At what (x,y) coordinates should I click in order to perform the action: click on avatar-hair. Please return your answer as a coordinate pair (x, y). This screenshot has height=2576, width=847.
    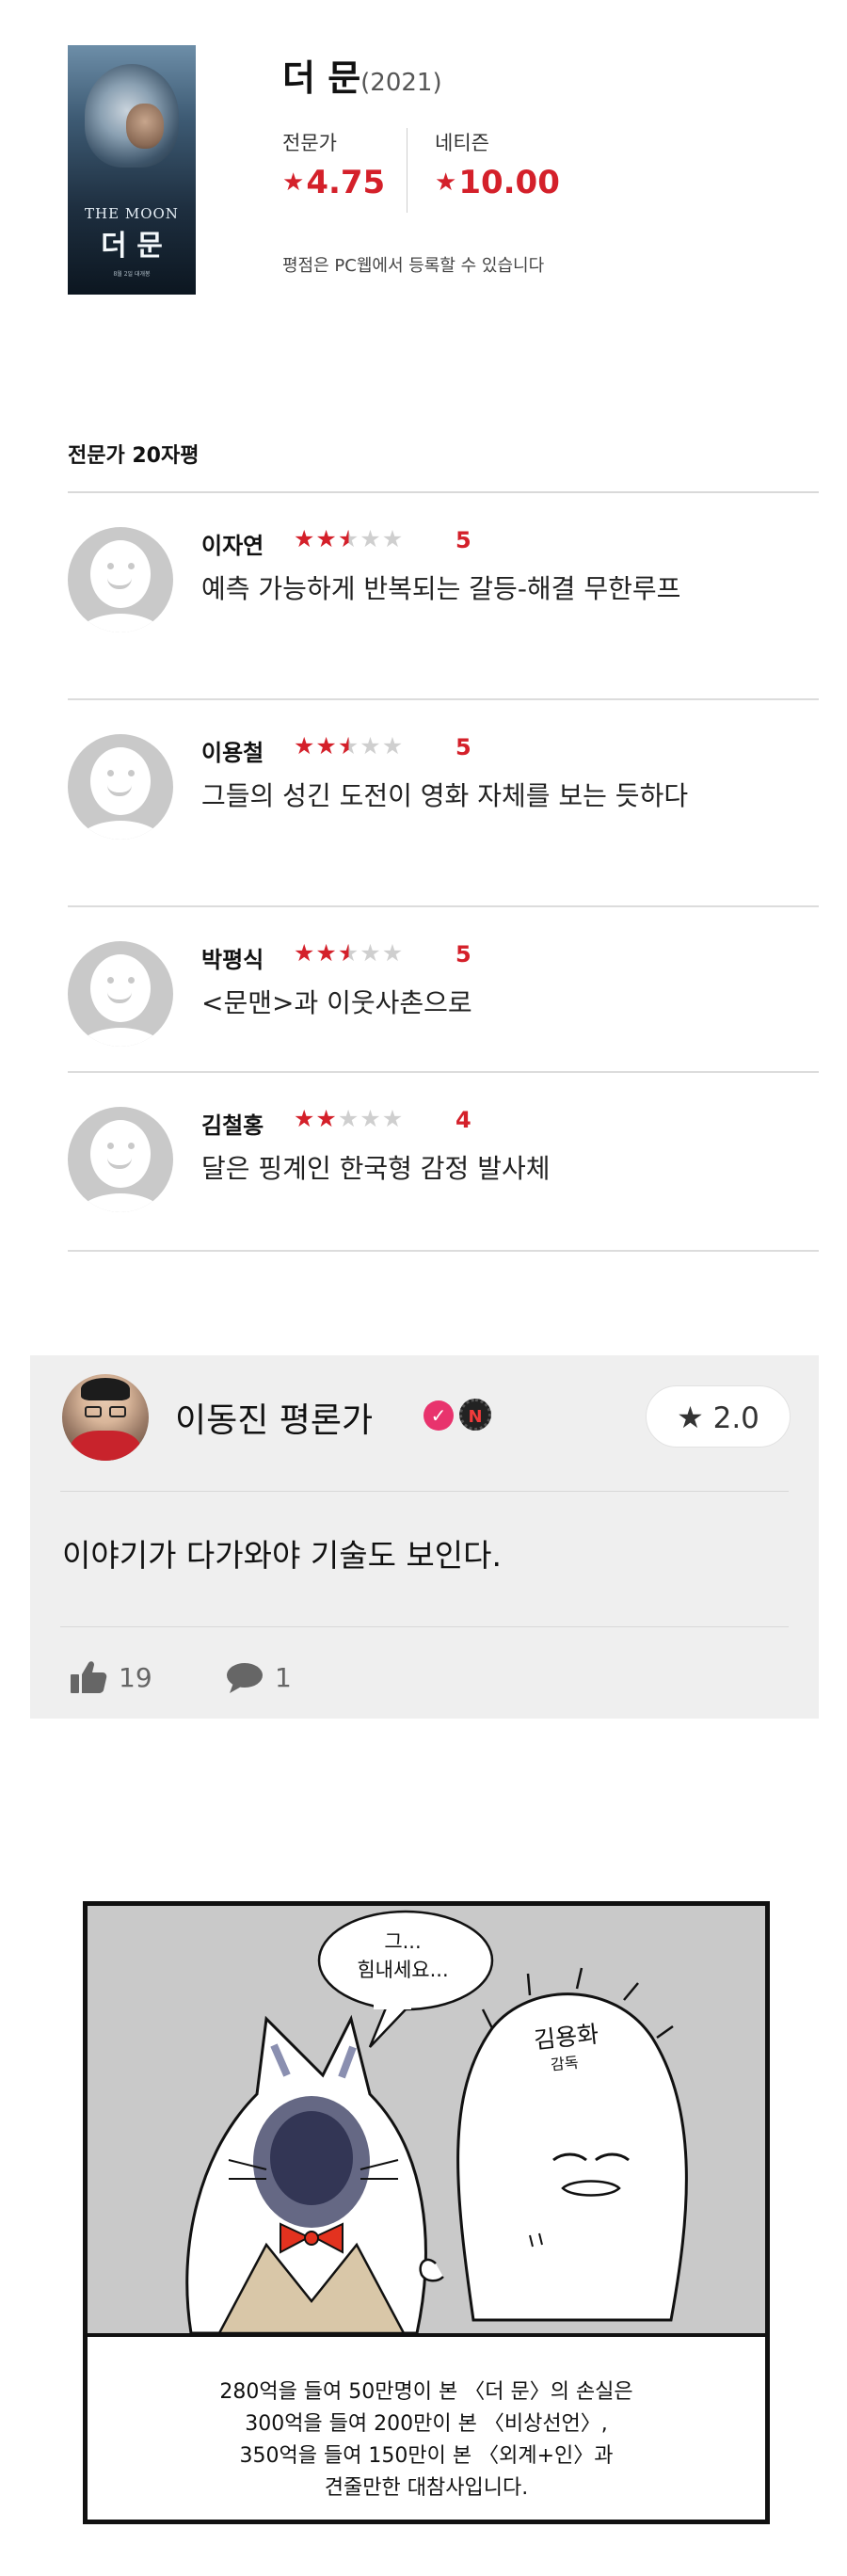
    Looking at the image, I should click on (105, 1389).